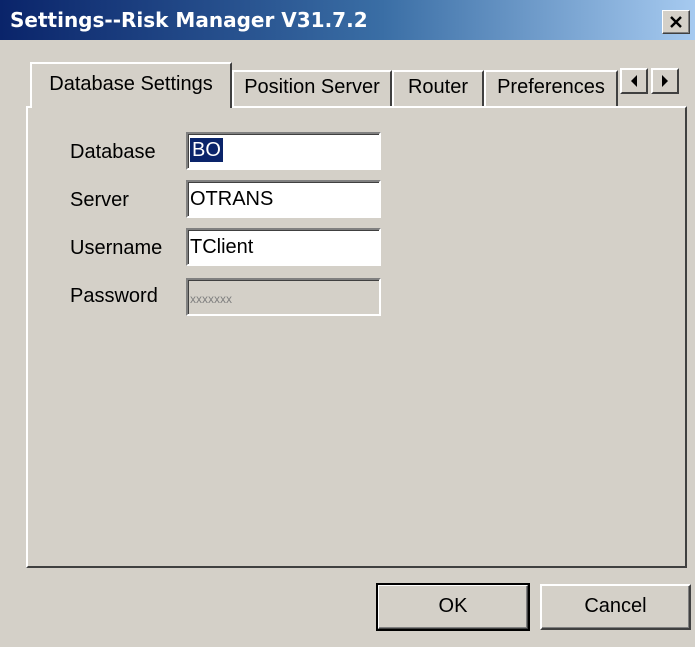 The image size is (695, 647). I want to click on tab-router: Router, so click(438, 88).